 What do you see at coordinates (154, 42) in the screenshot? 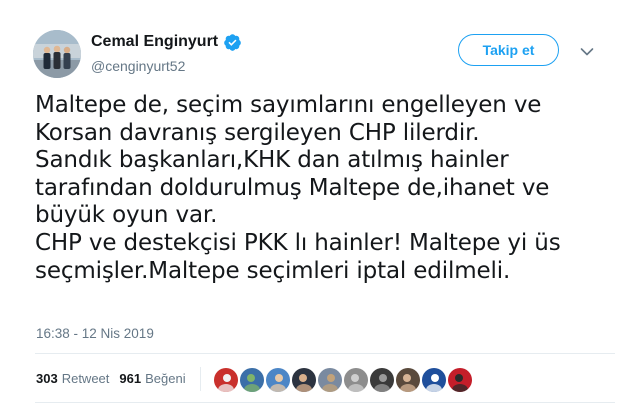
I see `author-display-name: Cemal Enginyurt` at bounding box center [154, 42].